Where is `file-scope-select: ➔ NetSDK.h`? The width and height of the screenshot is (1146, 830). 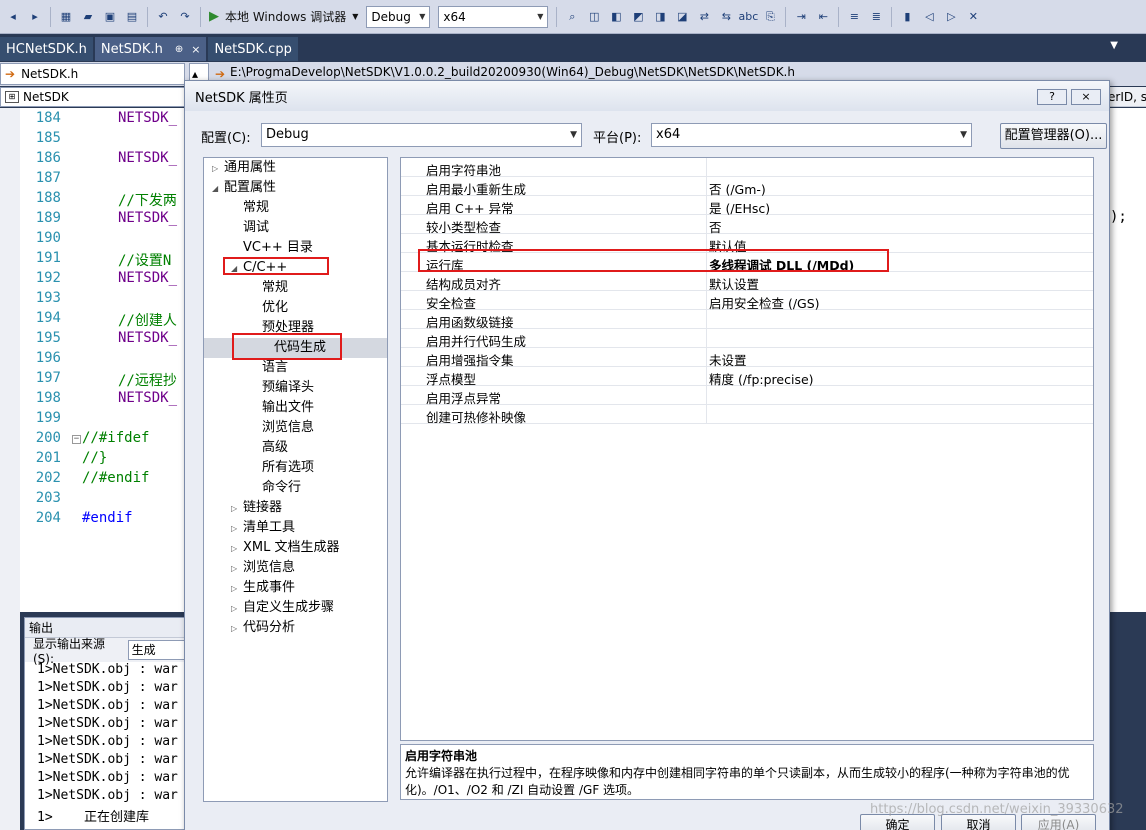
file-scope-select: ➔ NetSDK.h is located at coordinates (92, 74).